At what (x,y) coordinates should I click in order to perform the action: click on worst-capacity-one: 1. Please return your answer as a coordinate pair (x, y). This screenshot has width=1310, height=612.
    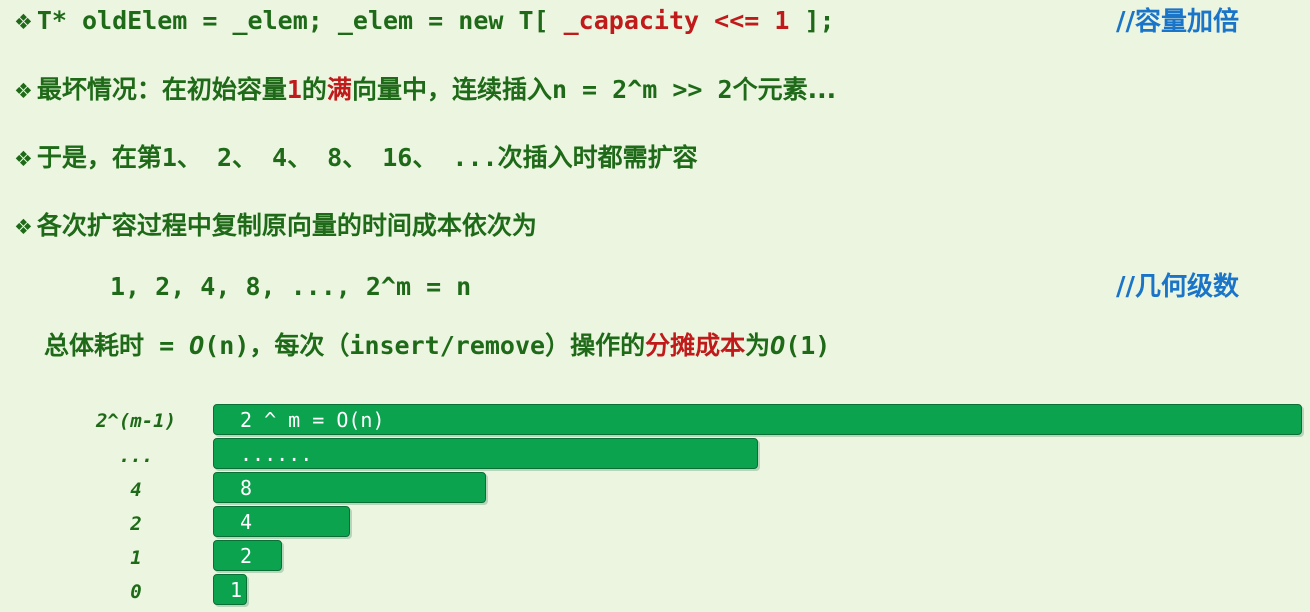
    Looking at the image, I should click on (294, 89).